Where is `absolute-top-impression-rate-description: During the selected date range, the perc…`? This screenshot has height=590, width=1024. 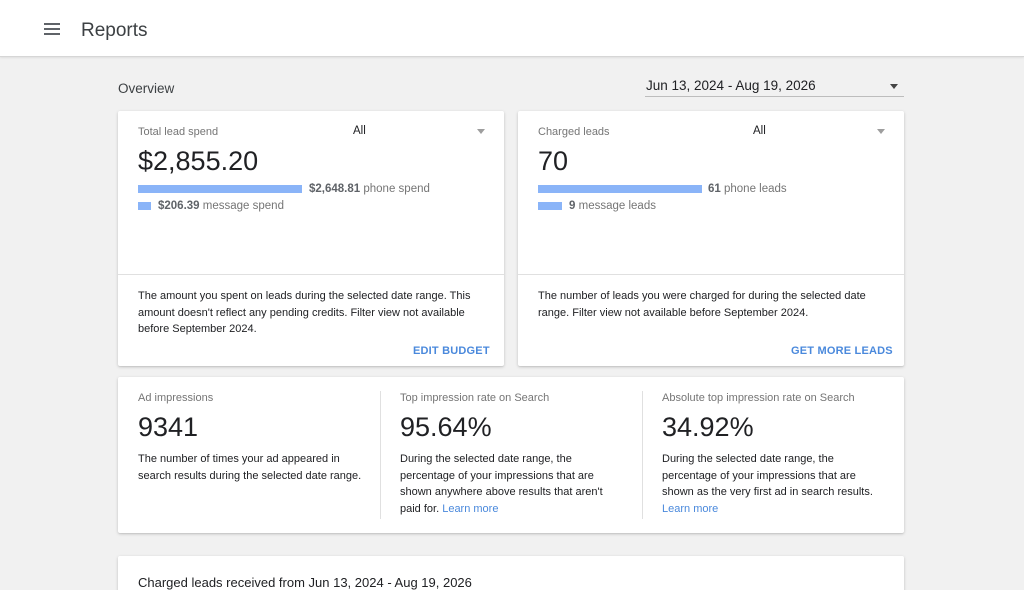 absolute-top-impression-rate-description: During the selected date range, the perc… is located at coordinates (774, 484).